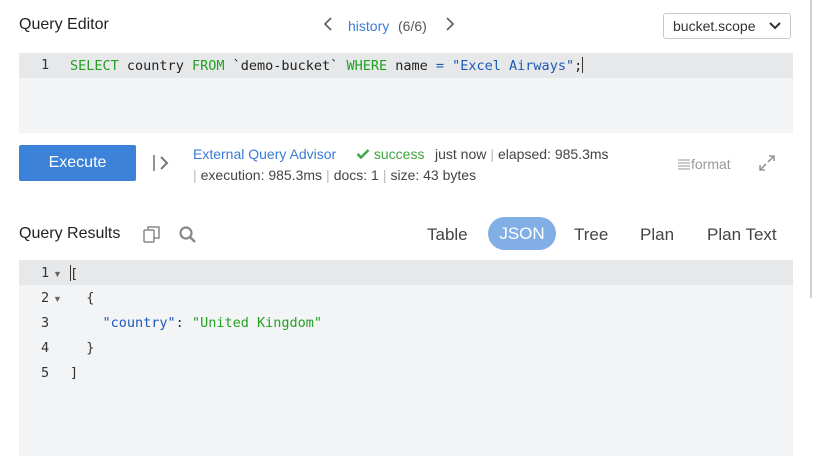 Image resolution: width=829 pixels, height=456 pixels. What do you see at coordinates (513, 66) in the screenshot?
I see `query-value: "Excel Airways"` at bounding box center [513, 66].